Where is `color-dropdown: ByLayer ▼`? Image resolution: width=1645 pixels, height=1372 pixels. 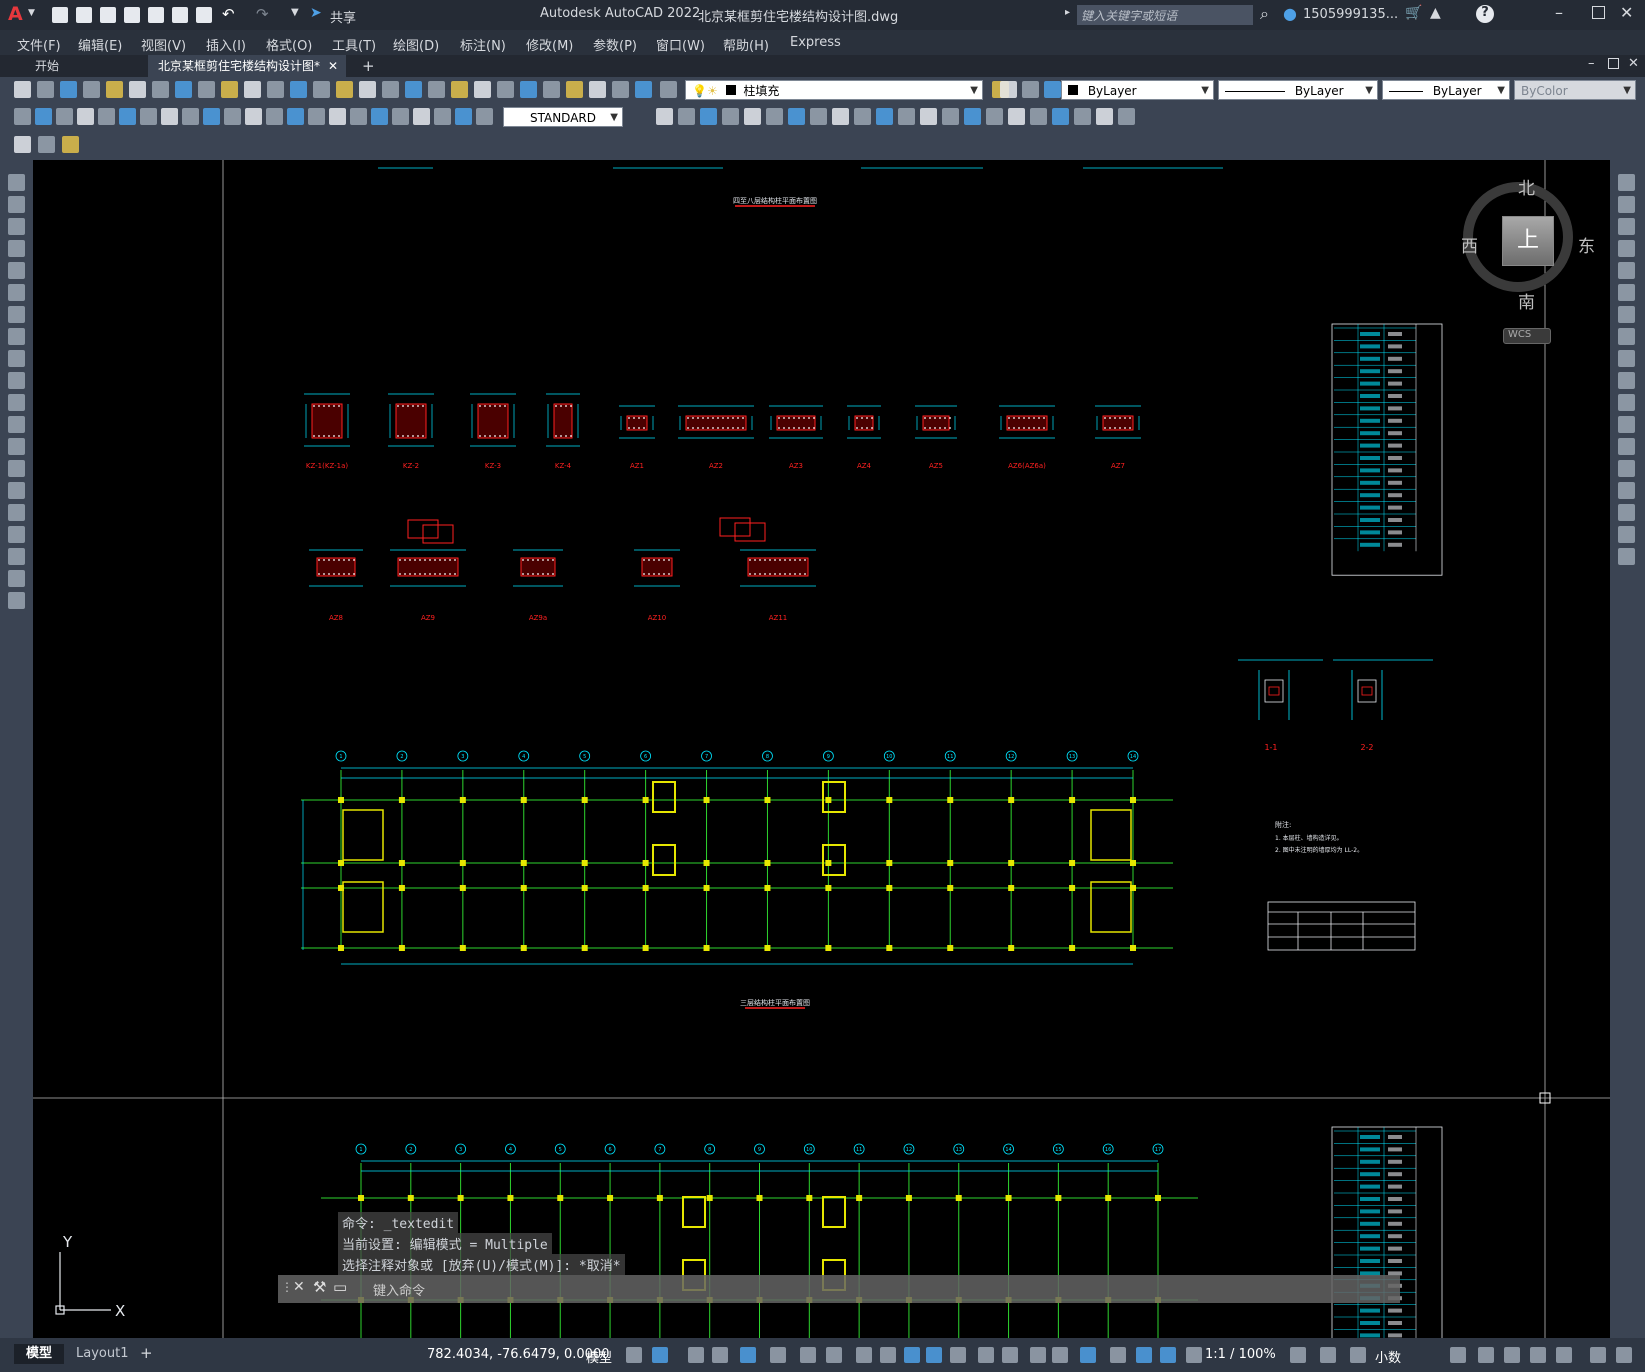
color-dropdown: ByLayer ▼ is located at coordinates (1137, 90).